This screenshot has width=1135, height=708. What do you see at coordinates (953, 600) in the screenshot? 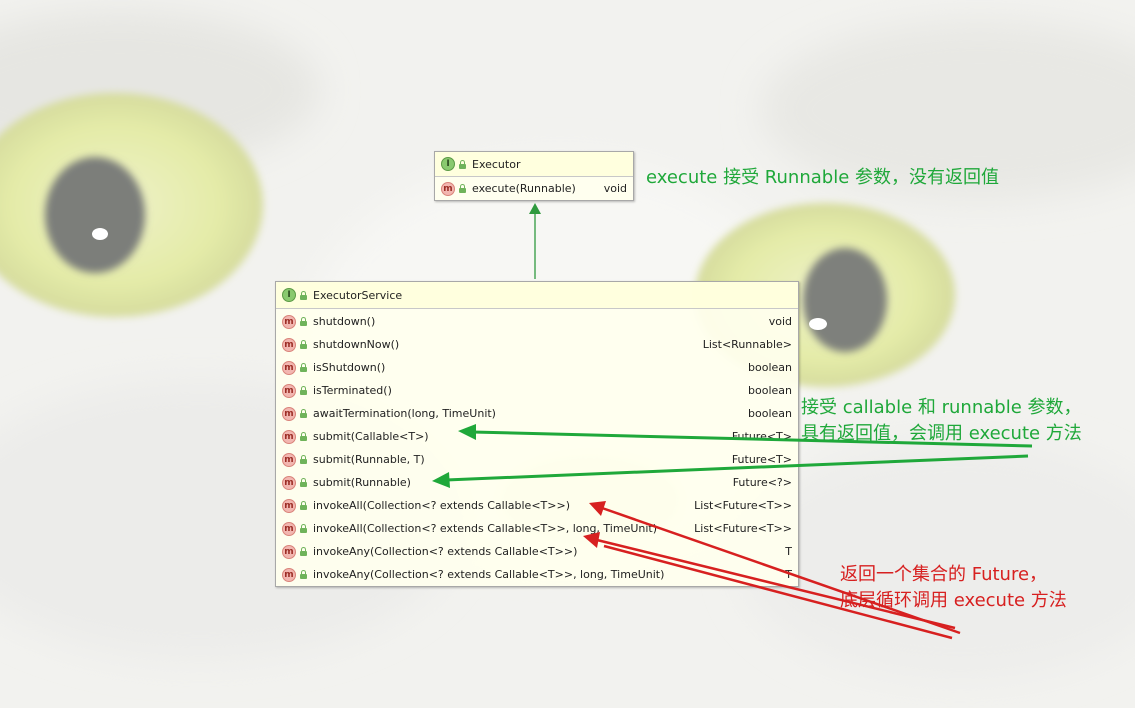
I see `invoke-annotation-line2: 底层循环调用 execute 方法` at bounding box center [953, 600].